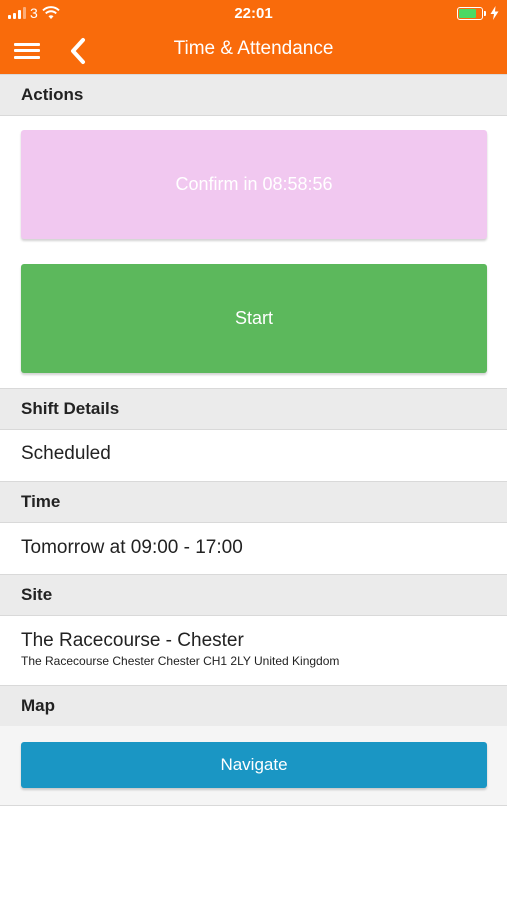 The height and width of the screenshot is (900, 507). I want to click on page-title: Time & Attendance, so click(253, 48).